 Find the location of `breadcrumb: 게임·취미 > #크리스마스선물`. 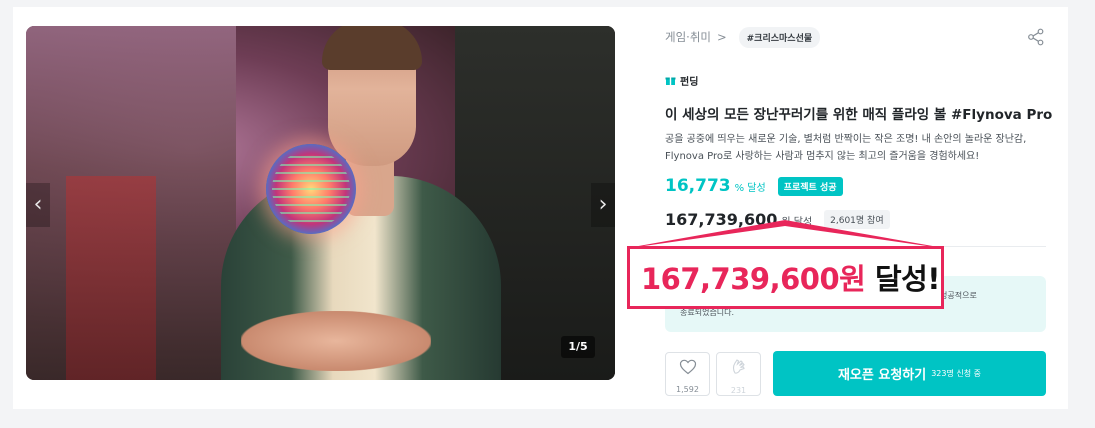

breadcrumb: 게임·취미 > #크리스마스선물 is located at coordinates (743, 37).